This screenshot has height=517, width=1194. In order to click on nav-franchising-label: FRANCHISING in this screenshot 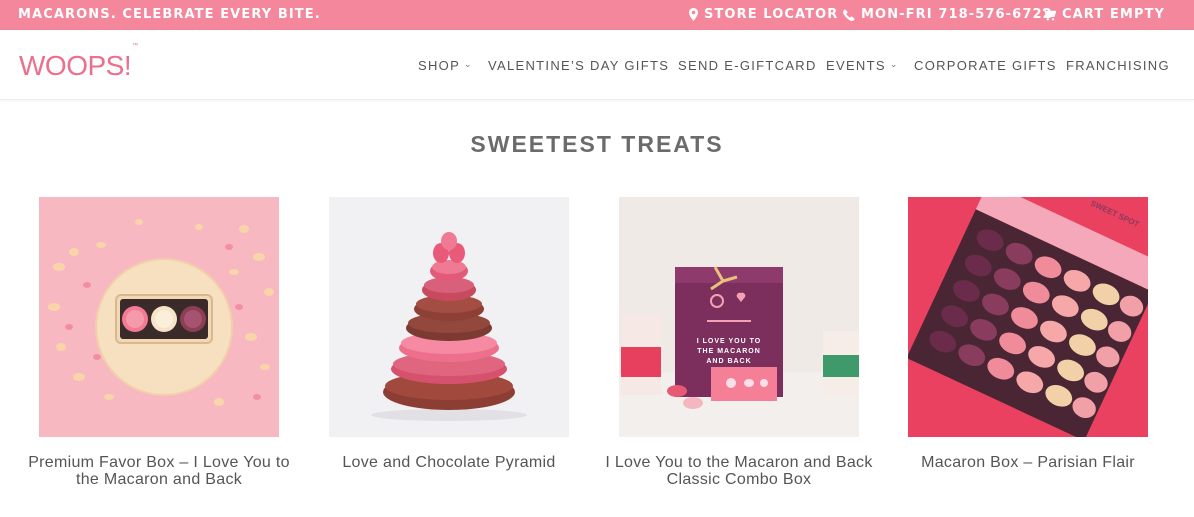, I will do `click(1118, 65)`.